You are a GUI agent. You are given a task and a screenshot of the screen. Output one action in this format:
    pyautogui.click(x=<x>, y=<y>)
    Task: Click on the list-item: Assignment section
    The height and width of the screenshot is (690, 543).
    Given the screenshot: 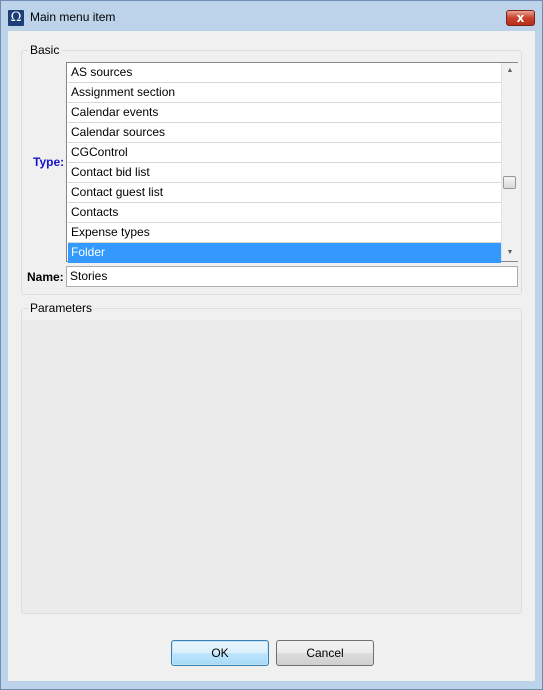 What is the action you would take?
    pyautogui.click(x=284, y=93)
    